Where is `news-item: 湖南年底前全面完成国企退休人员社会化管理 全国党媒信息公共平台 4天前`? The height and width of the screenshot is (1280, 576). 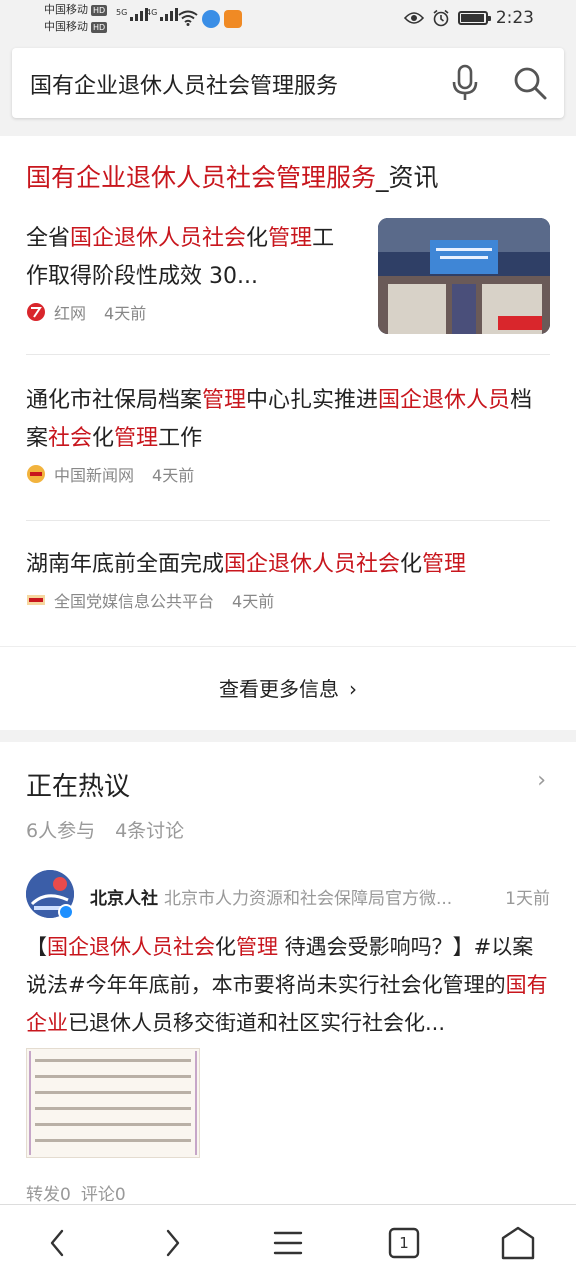
news-item: 湖南年底前全面完成国企退休人员社会化管理 全国党媒信息公共平台 4天前 is located at coordinates (288, 579).